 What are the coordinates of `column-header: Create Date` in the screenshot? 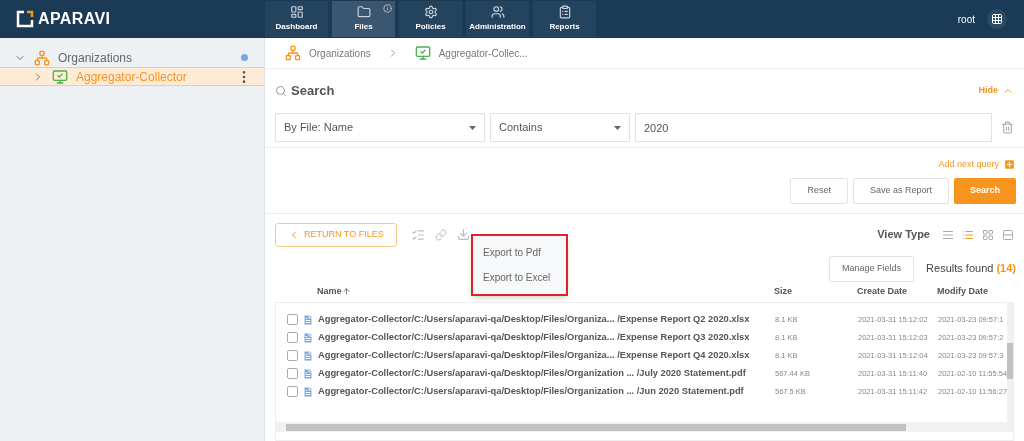 It's located at (897, 291).